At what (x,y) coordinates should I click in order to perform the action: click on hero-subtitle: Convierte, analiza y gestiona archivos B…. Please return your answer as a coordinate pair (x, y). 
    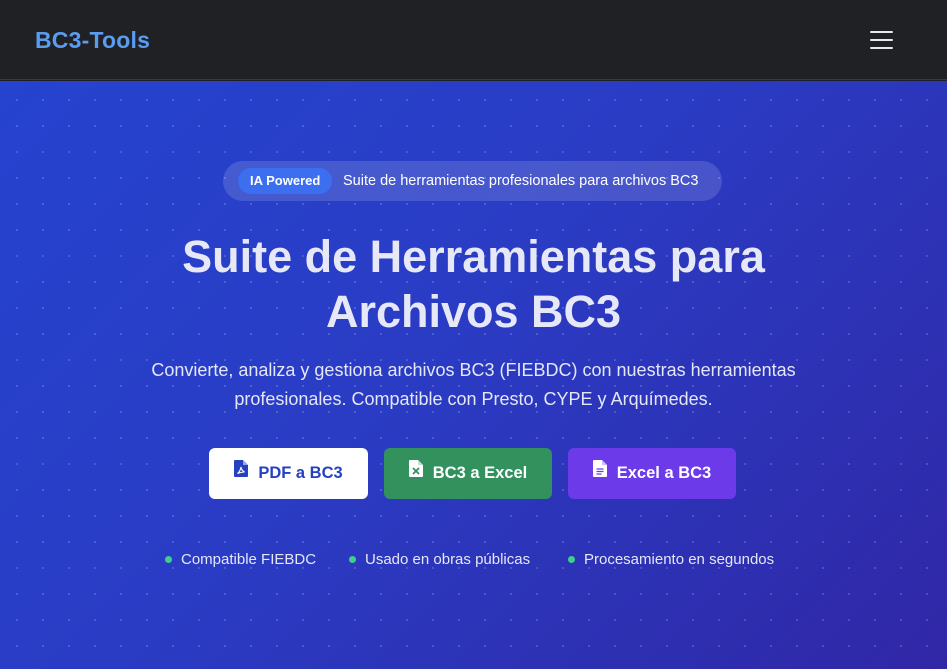
    Looking at the image, I should click on (473, 385).